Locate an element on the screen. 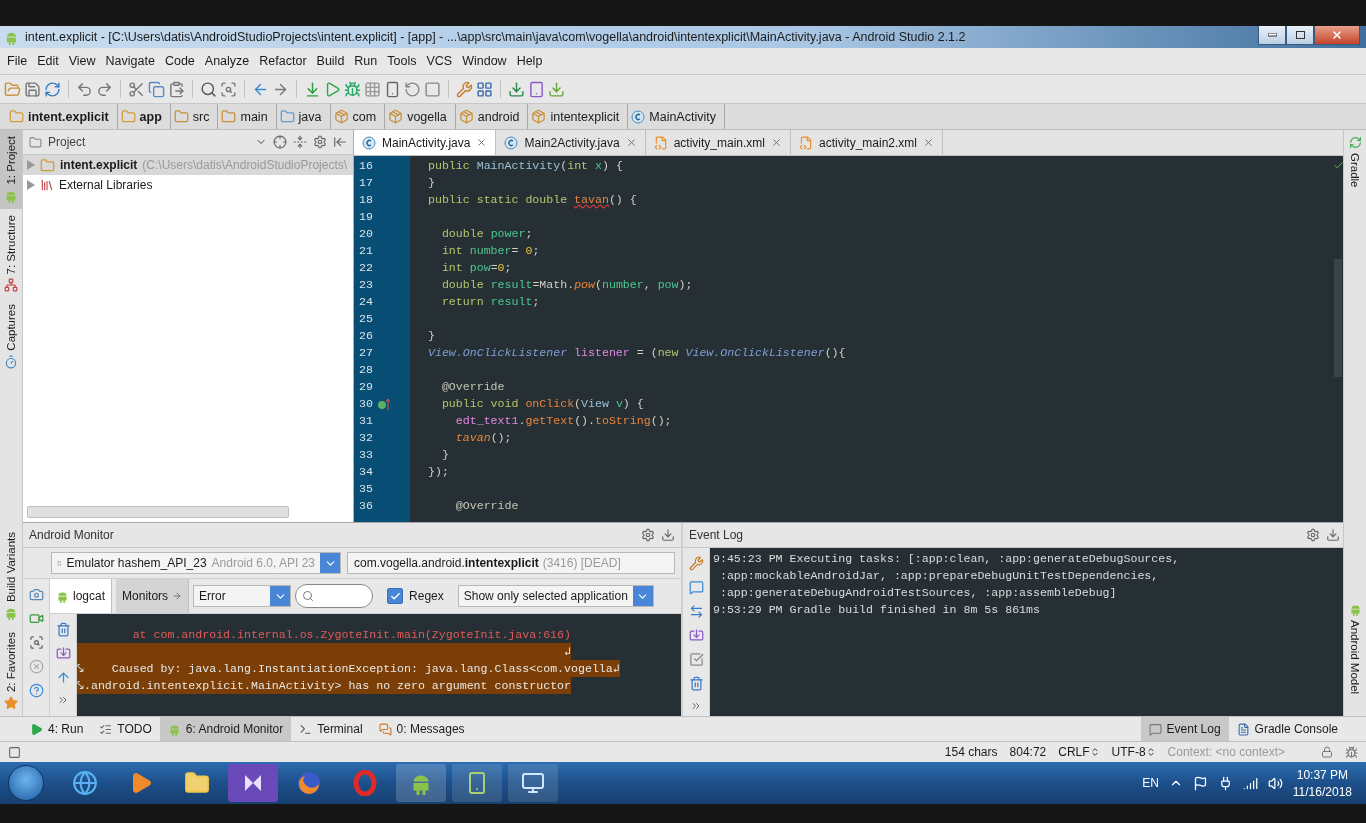 The image size is (1366, 823). make-icon is located at coordinates (312, 89).